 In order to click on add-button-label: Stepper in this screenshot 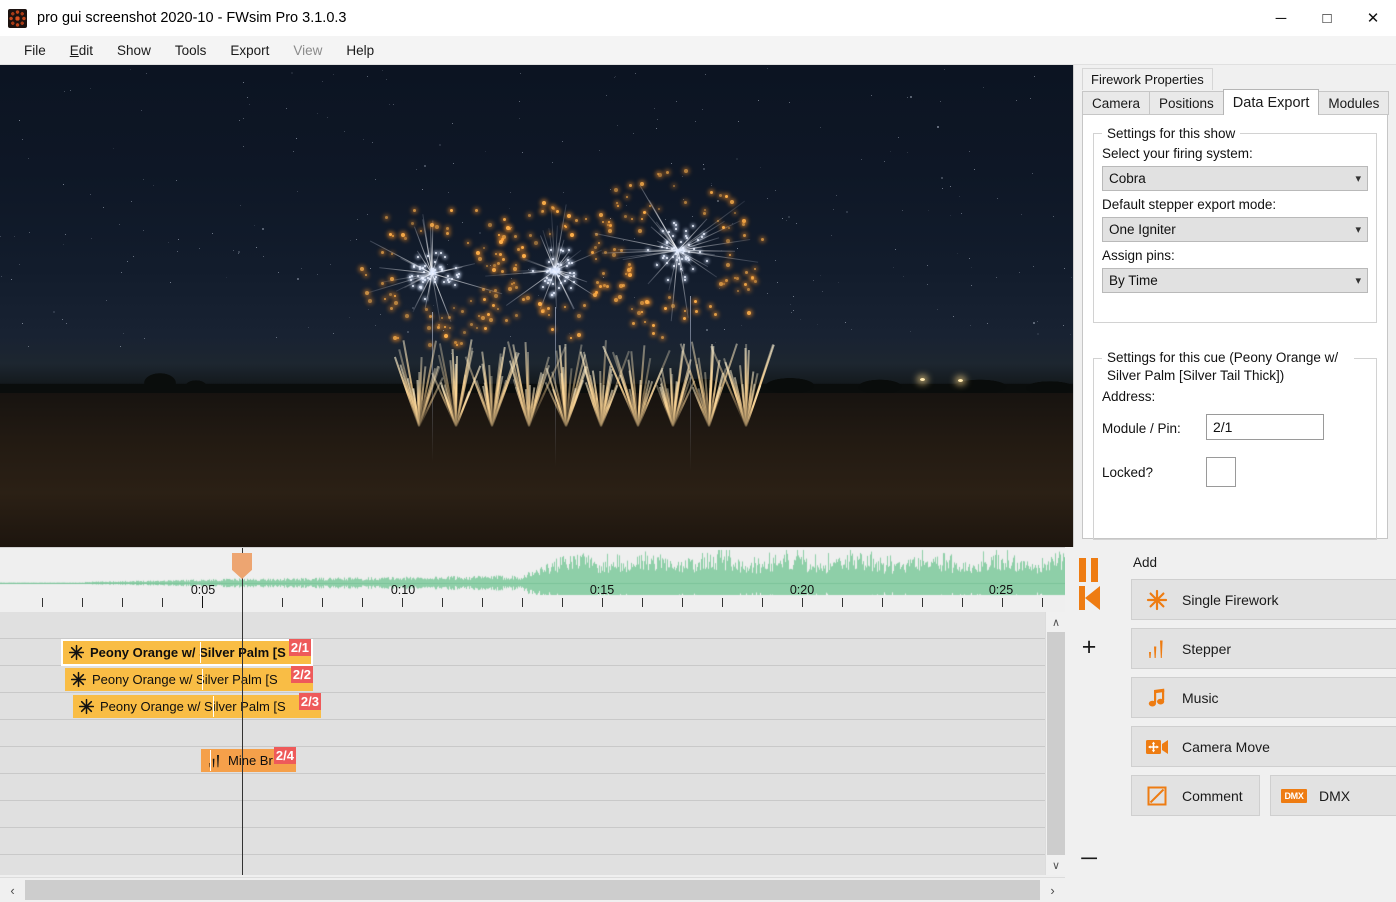, I will do `click(1207, 648)`.